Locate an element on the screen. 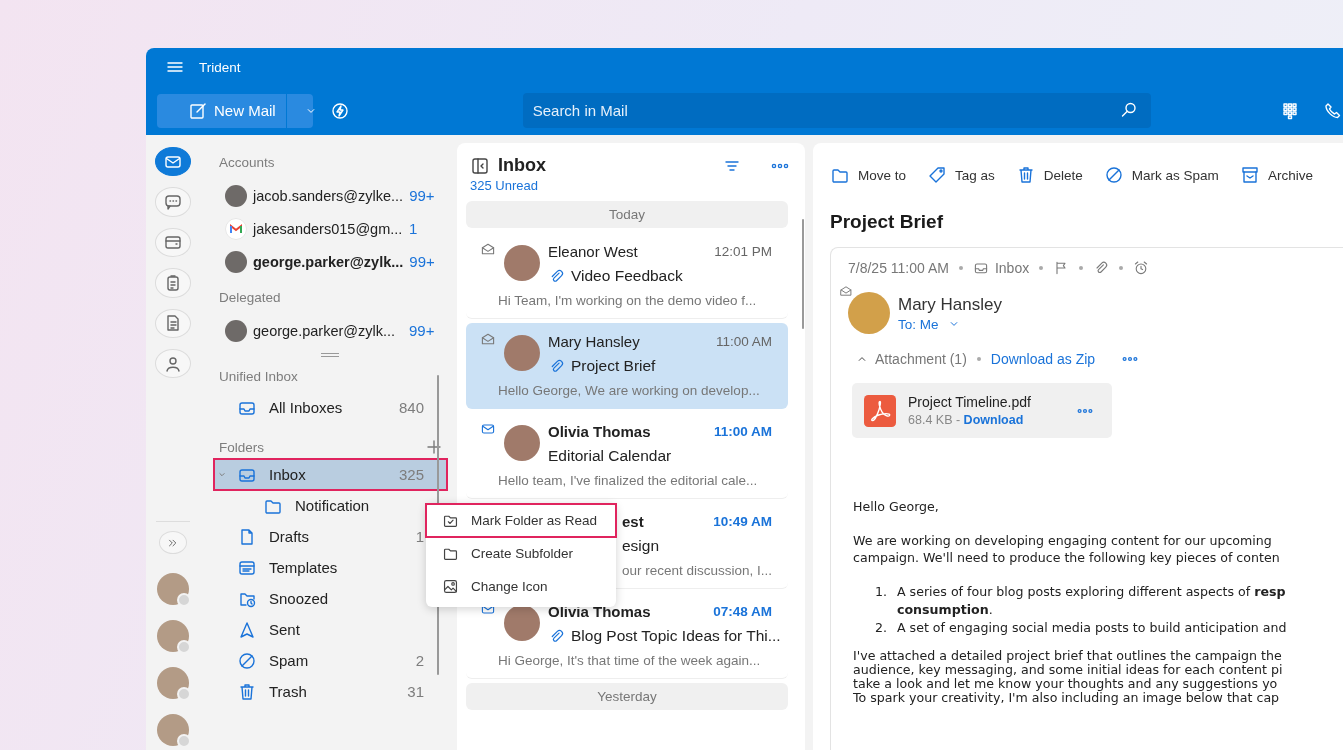 The image size is (1343, 750). folder-item: Trash 31 is located at coordinates (330, 691).